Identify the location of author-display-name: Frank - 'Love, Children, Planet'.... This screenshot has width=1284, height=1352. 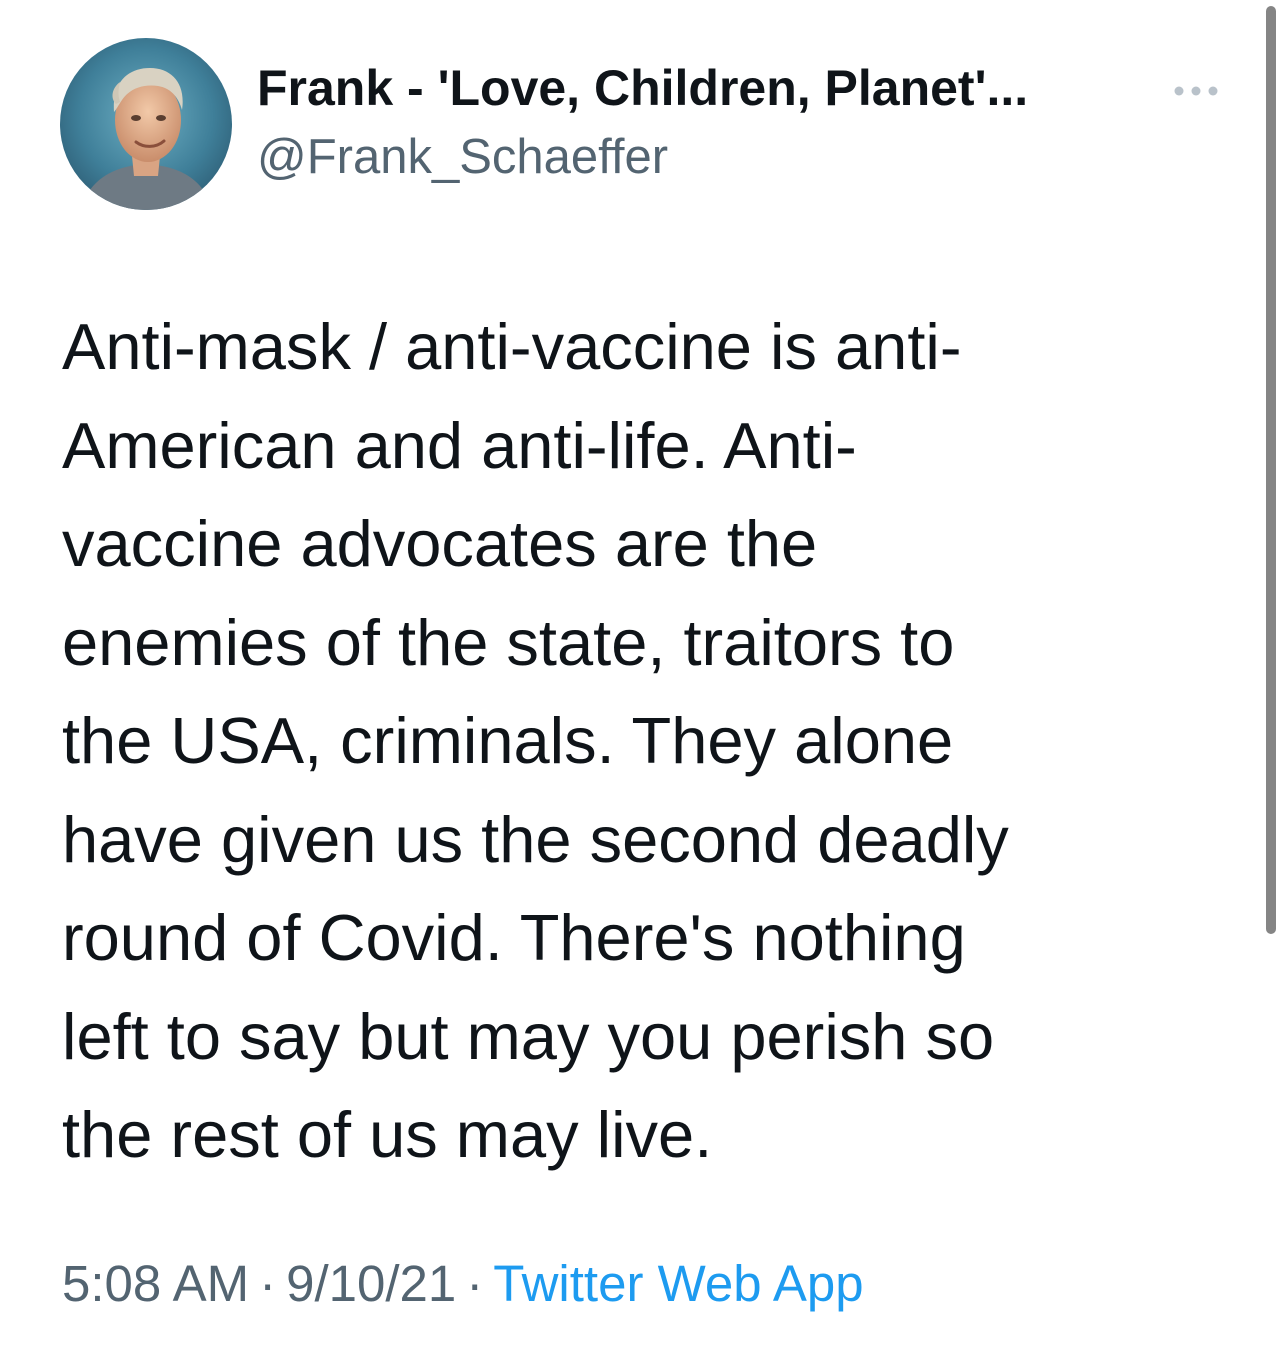
(642, 88).